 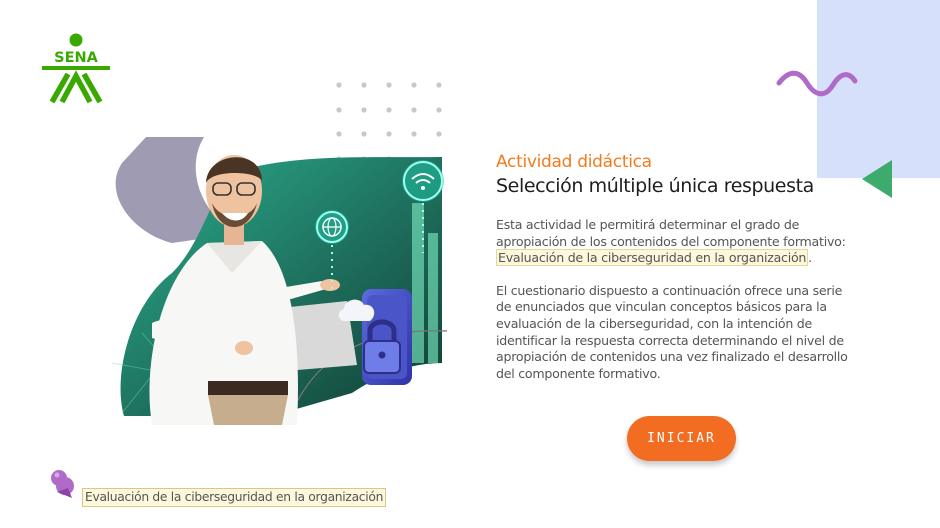 I want to click on triangle-decoration-icon, so click(x=877, y=179).